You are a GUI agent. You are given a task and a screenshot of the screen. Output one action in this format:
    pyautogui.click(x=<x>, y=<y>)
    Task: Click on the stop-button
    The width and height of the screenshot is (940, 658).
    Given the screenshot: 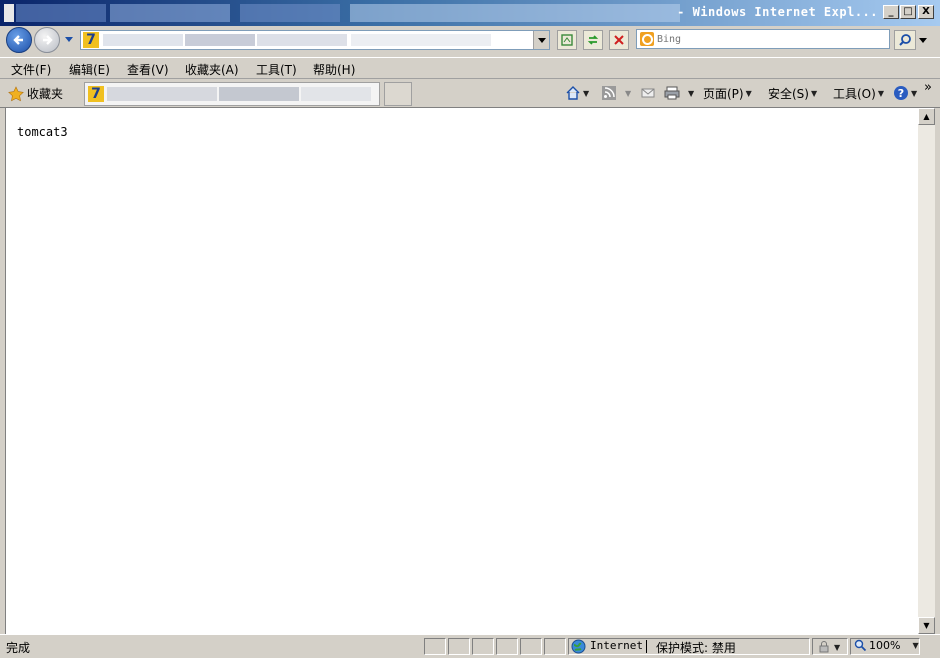 What is the action you would take?
    pyautogui.click(x=619, y=40)
    